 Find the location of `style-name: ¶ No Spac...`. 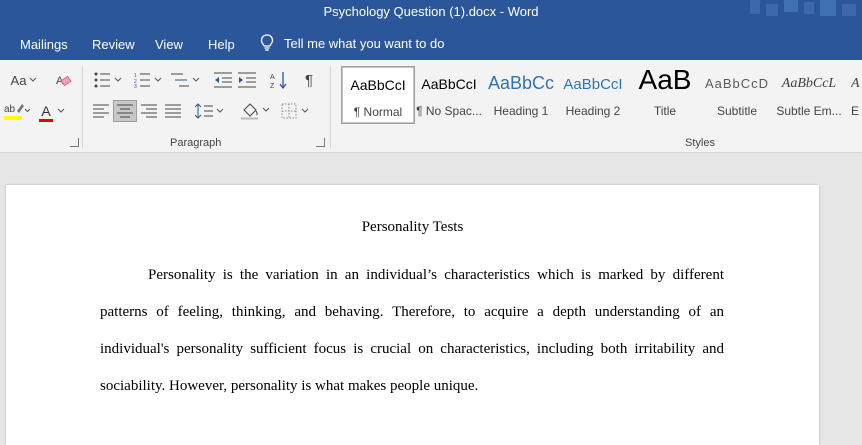

style-name: ¶ No Spac... is located at coordinates (449, 111).